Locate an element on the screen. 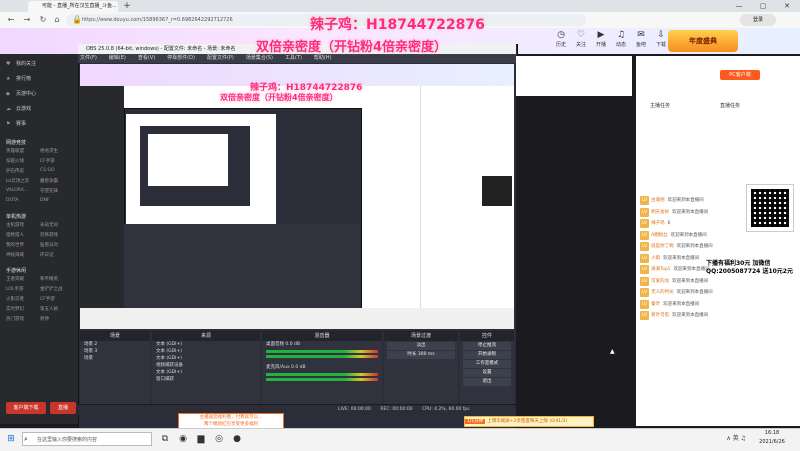  sidebar-category-link: 实时梦幻 is located at coordinates (15, 309).